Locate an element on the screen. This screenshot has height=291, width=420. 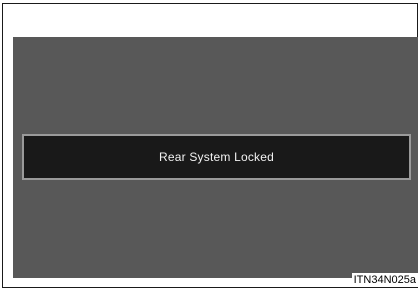
figure-code-label: ITN34N025a is located at coordinates (384, 280).